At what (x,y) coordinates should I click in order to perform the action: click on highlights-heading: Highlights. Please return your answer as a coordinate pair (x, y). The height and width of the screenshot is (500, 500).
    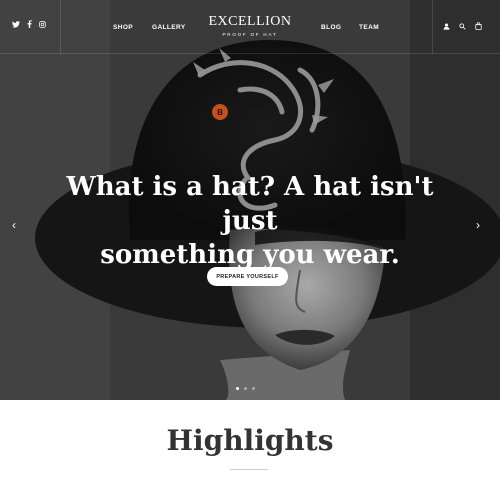
    Looking at the image, I should click on (250, 440).